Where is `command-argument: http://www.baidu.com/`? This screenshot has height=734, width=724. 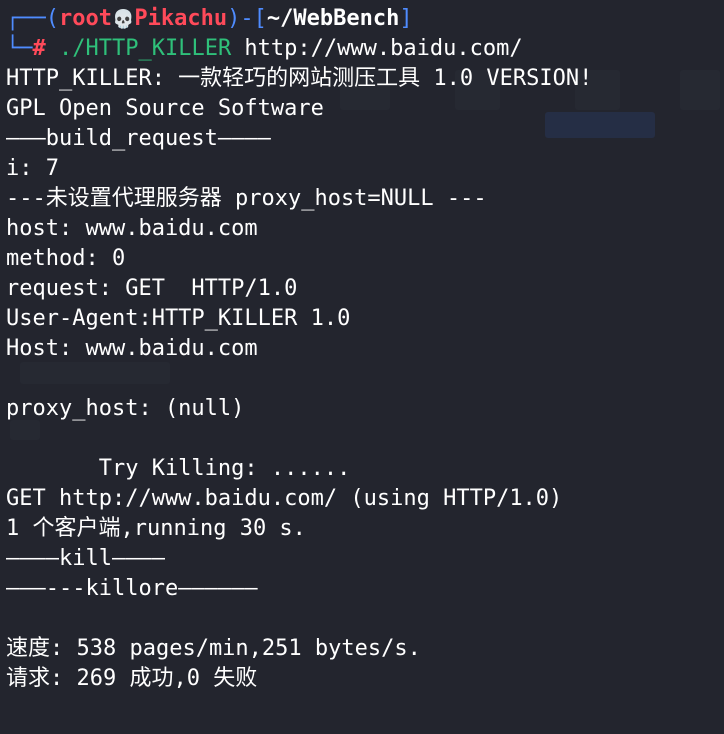
command-argument: http://www.baidu.com/ is located at coordinates (377, 48).